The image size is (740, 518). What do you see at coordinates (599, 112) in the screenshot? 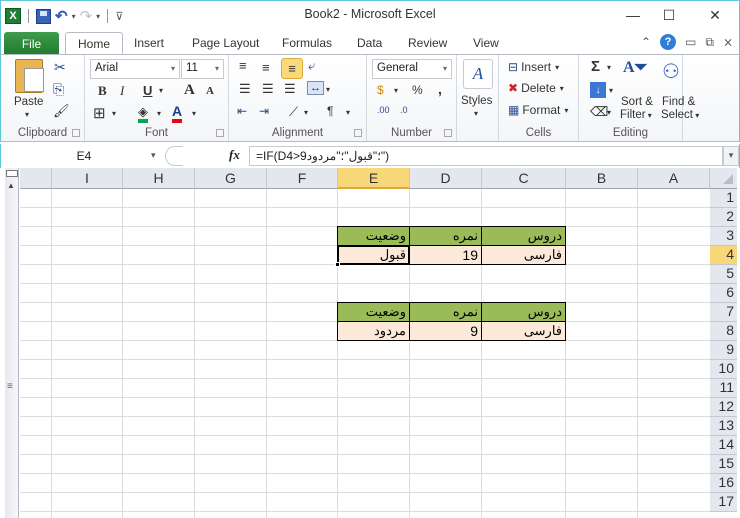
I see `clear-icon: ⌫` at bounding box center [599, 112].